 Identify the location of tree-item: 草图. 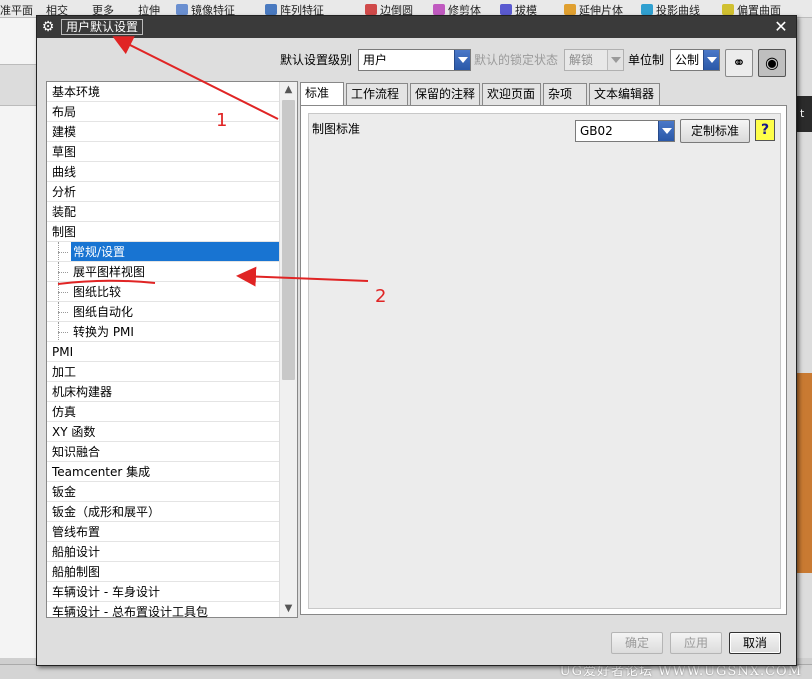
(163, 152).